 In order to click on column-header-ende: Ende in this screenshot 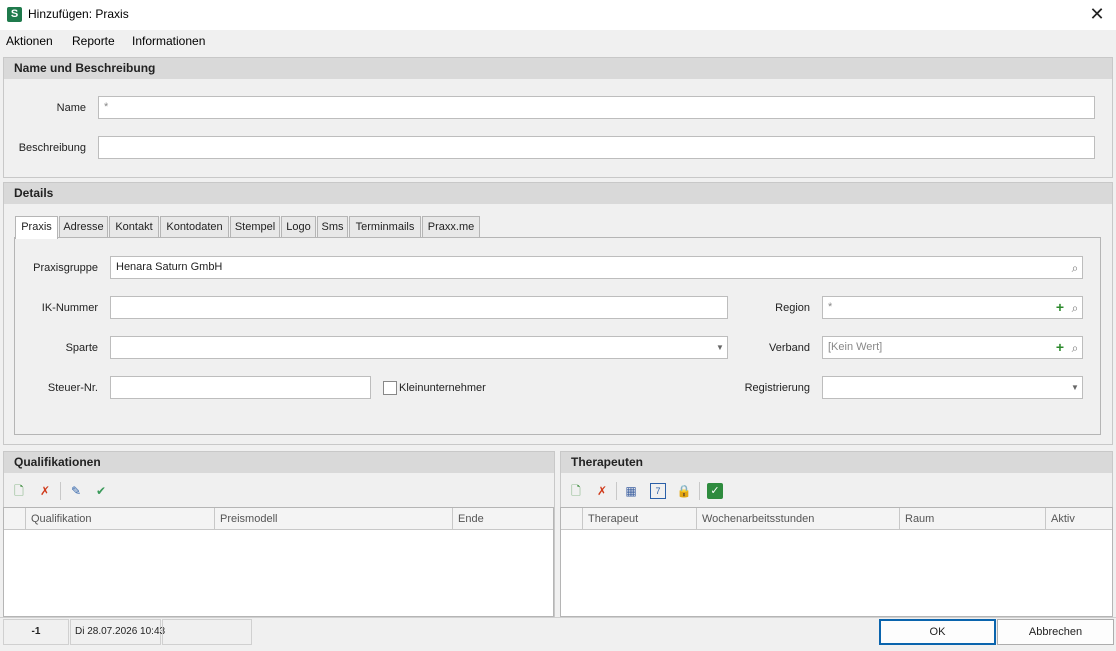, I will do `click(502, 519)`.